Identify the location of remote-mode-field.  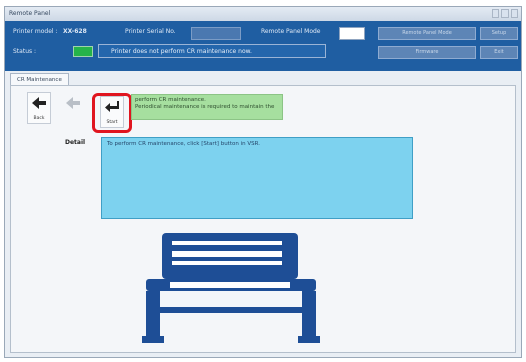
(352, 33).